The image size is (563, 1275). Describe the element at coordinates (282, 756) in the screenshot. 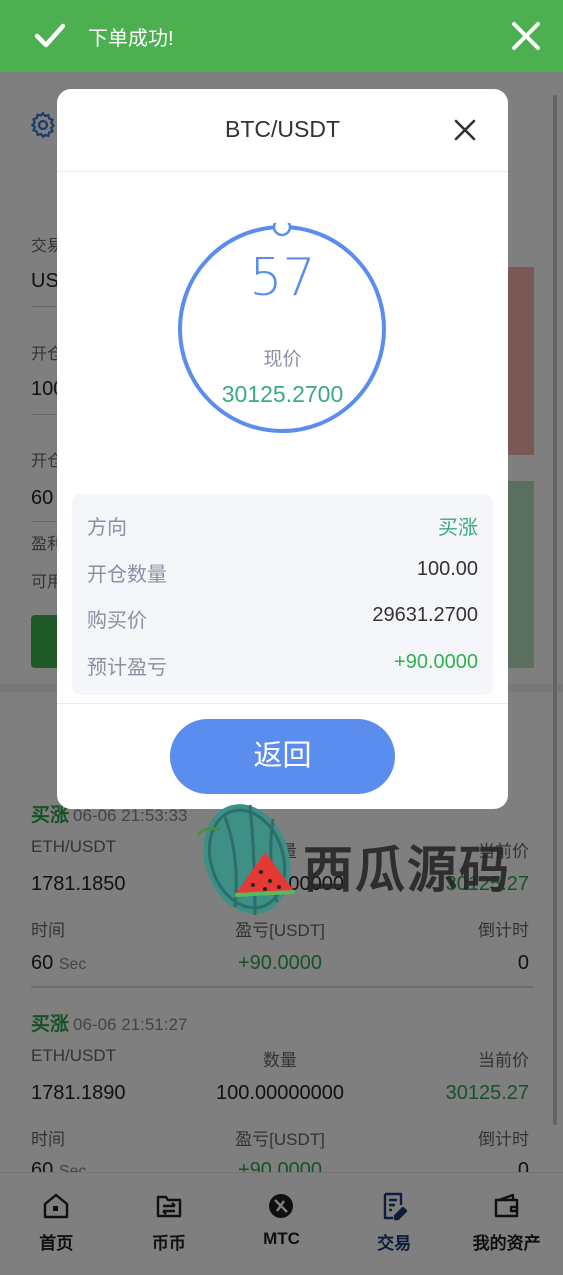

I see `back-button: 返回` at that location.